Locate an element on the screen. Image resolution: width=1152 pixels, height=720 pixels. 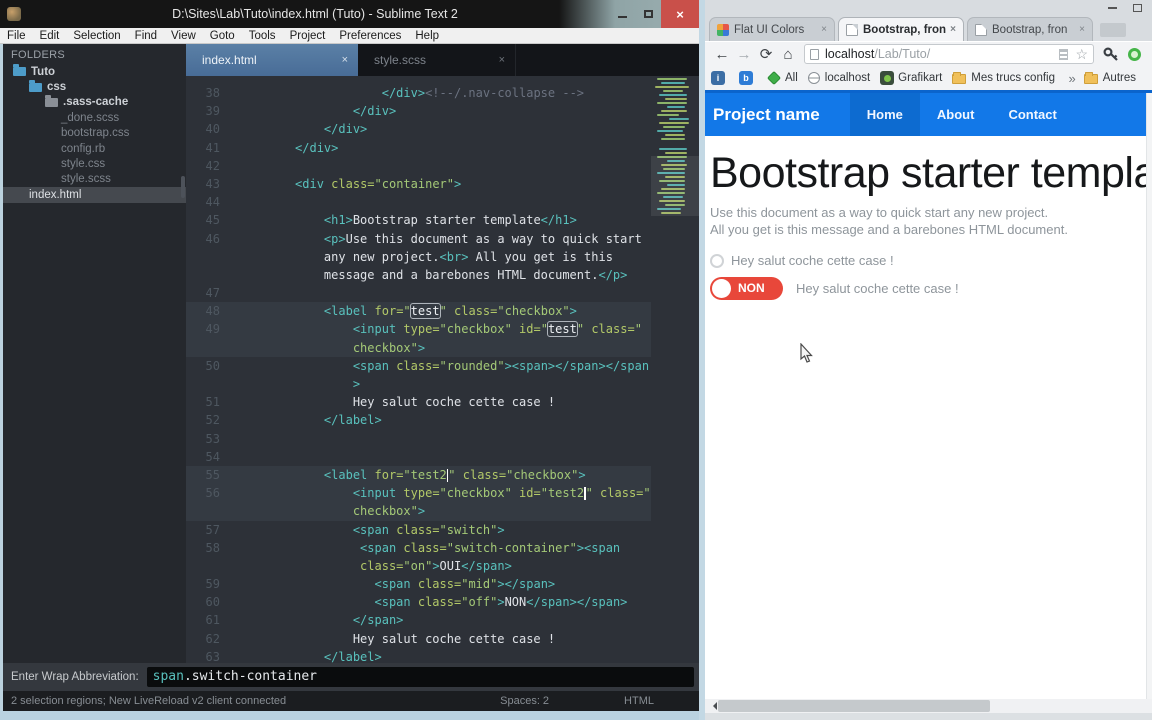
code-line: 38 </div><!--/.nav-collapse --> is located at coordinates (442, 93).